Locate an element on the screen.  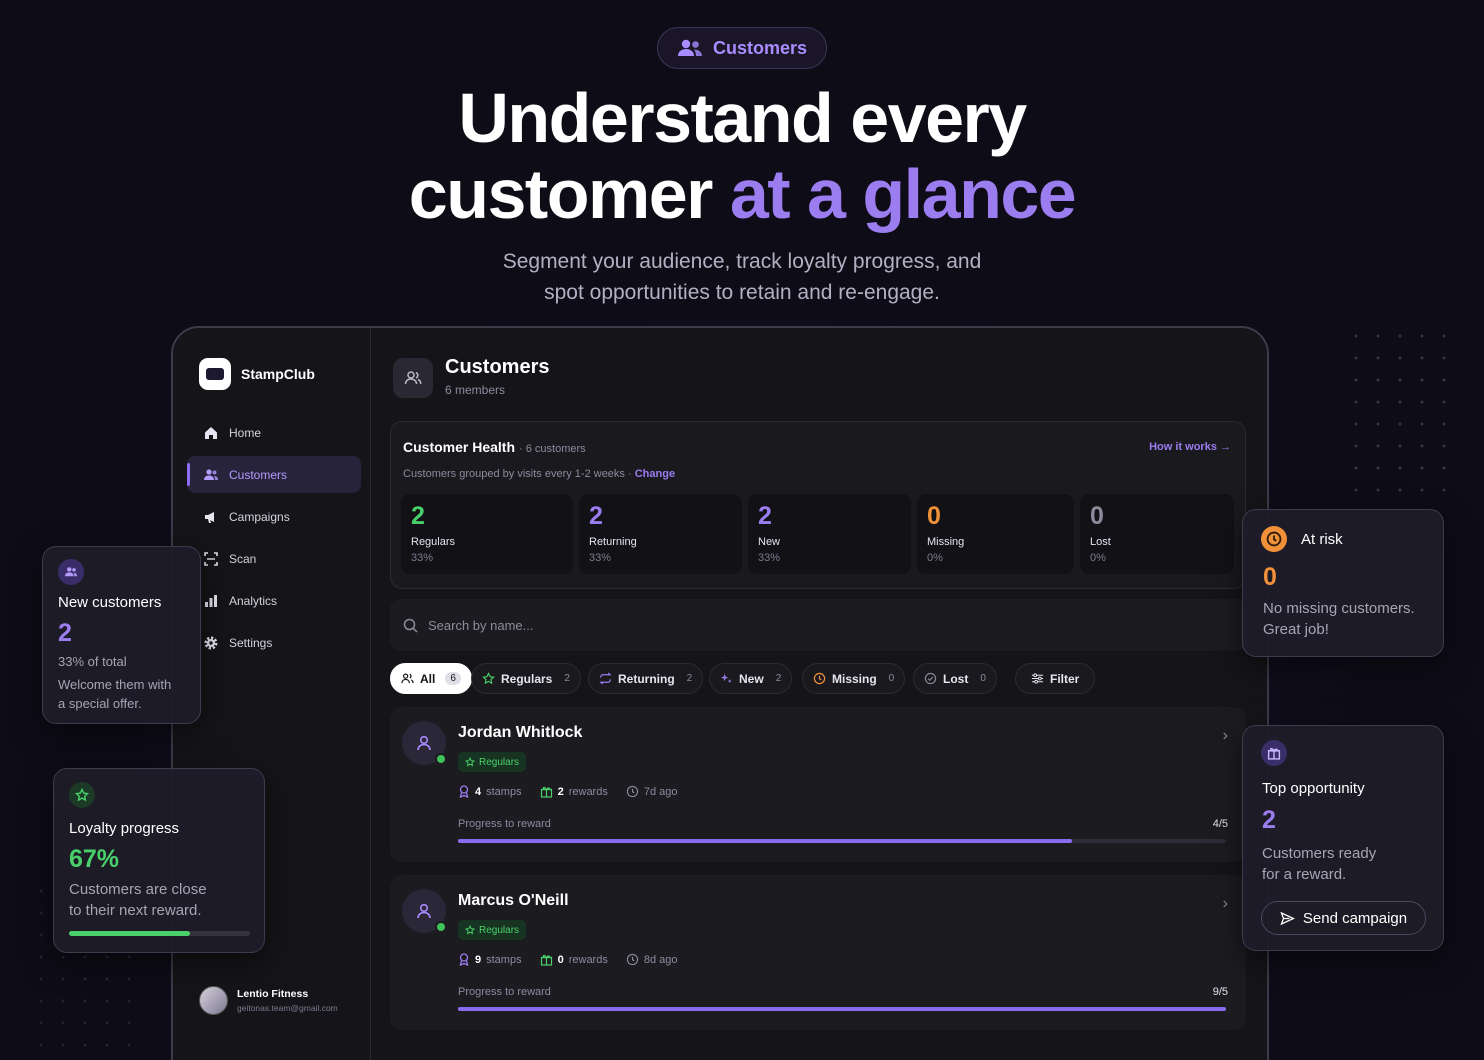
stamps-stat: 9 stamps is located at coordinates (490, 959).